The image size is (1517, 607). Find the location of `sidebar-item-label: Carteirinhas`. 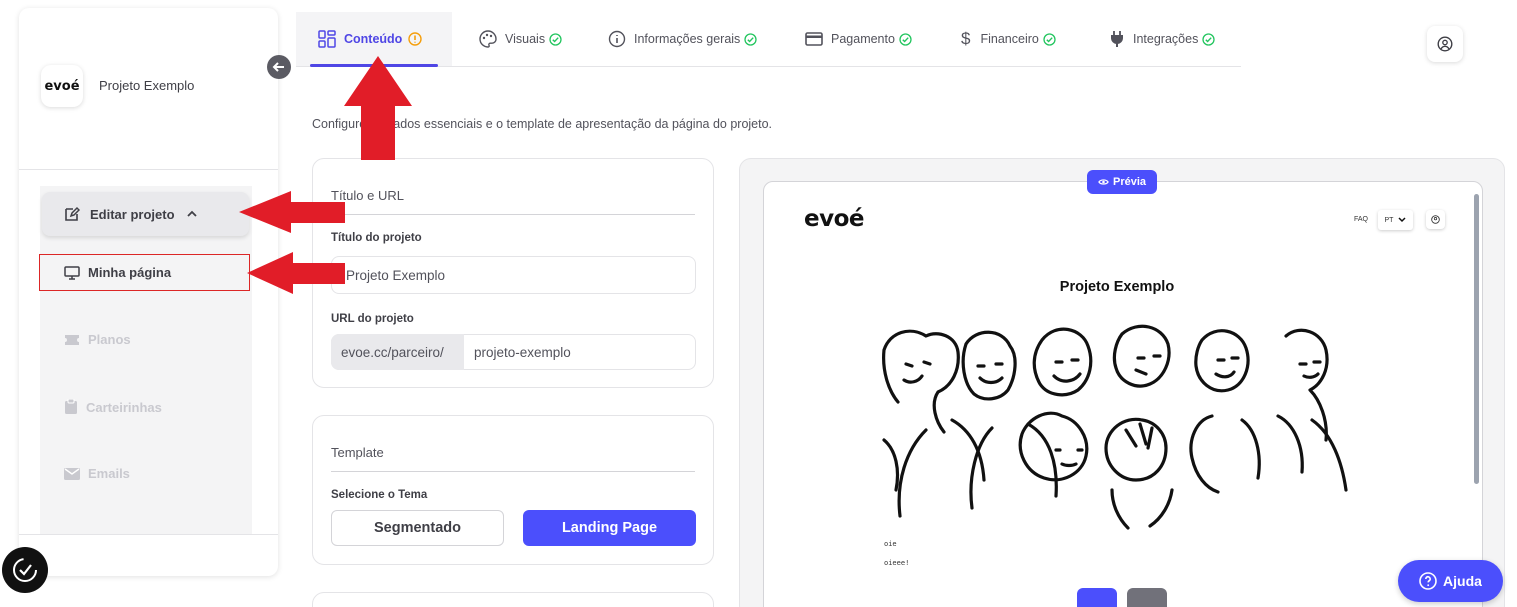

sidebar-item-label: Carteirinhas is located at coordinates (124, 407).